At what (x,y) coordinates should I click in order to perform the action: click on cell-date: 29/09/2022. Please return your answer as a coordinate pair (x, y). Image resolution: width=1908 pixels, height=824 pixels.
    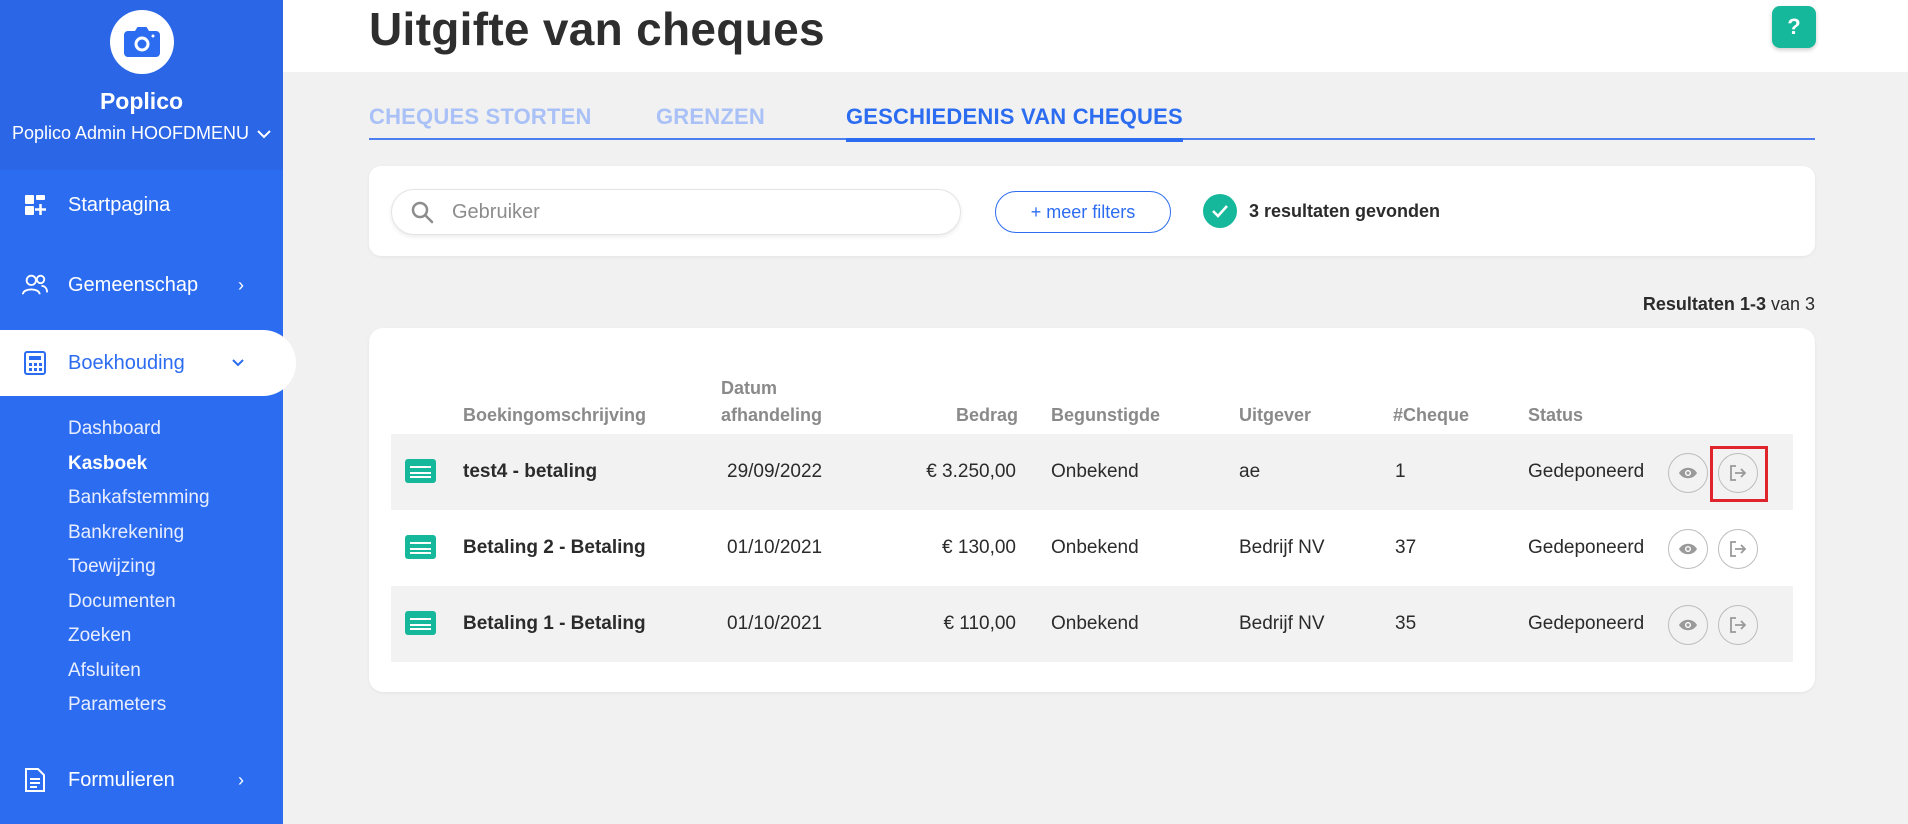
    Looking at the image, I should click on (775, 471).